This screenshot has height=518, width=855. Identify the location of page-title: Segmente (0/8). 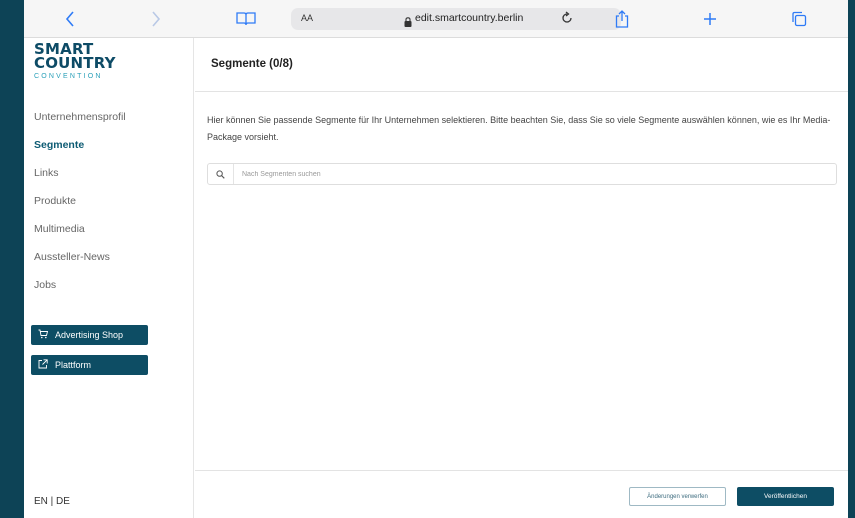
(252, 64).